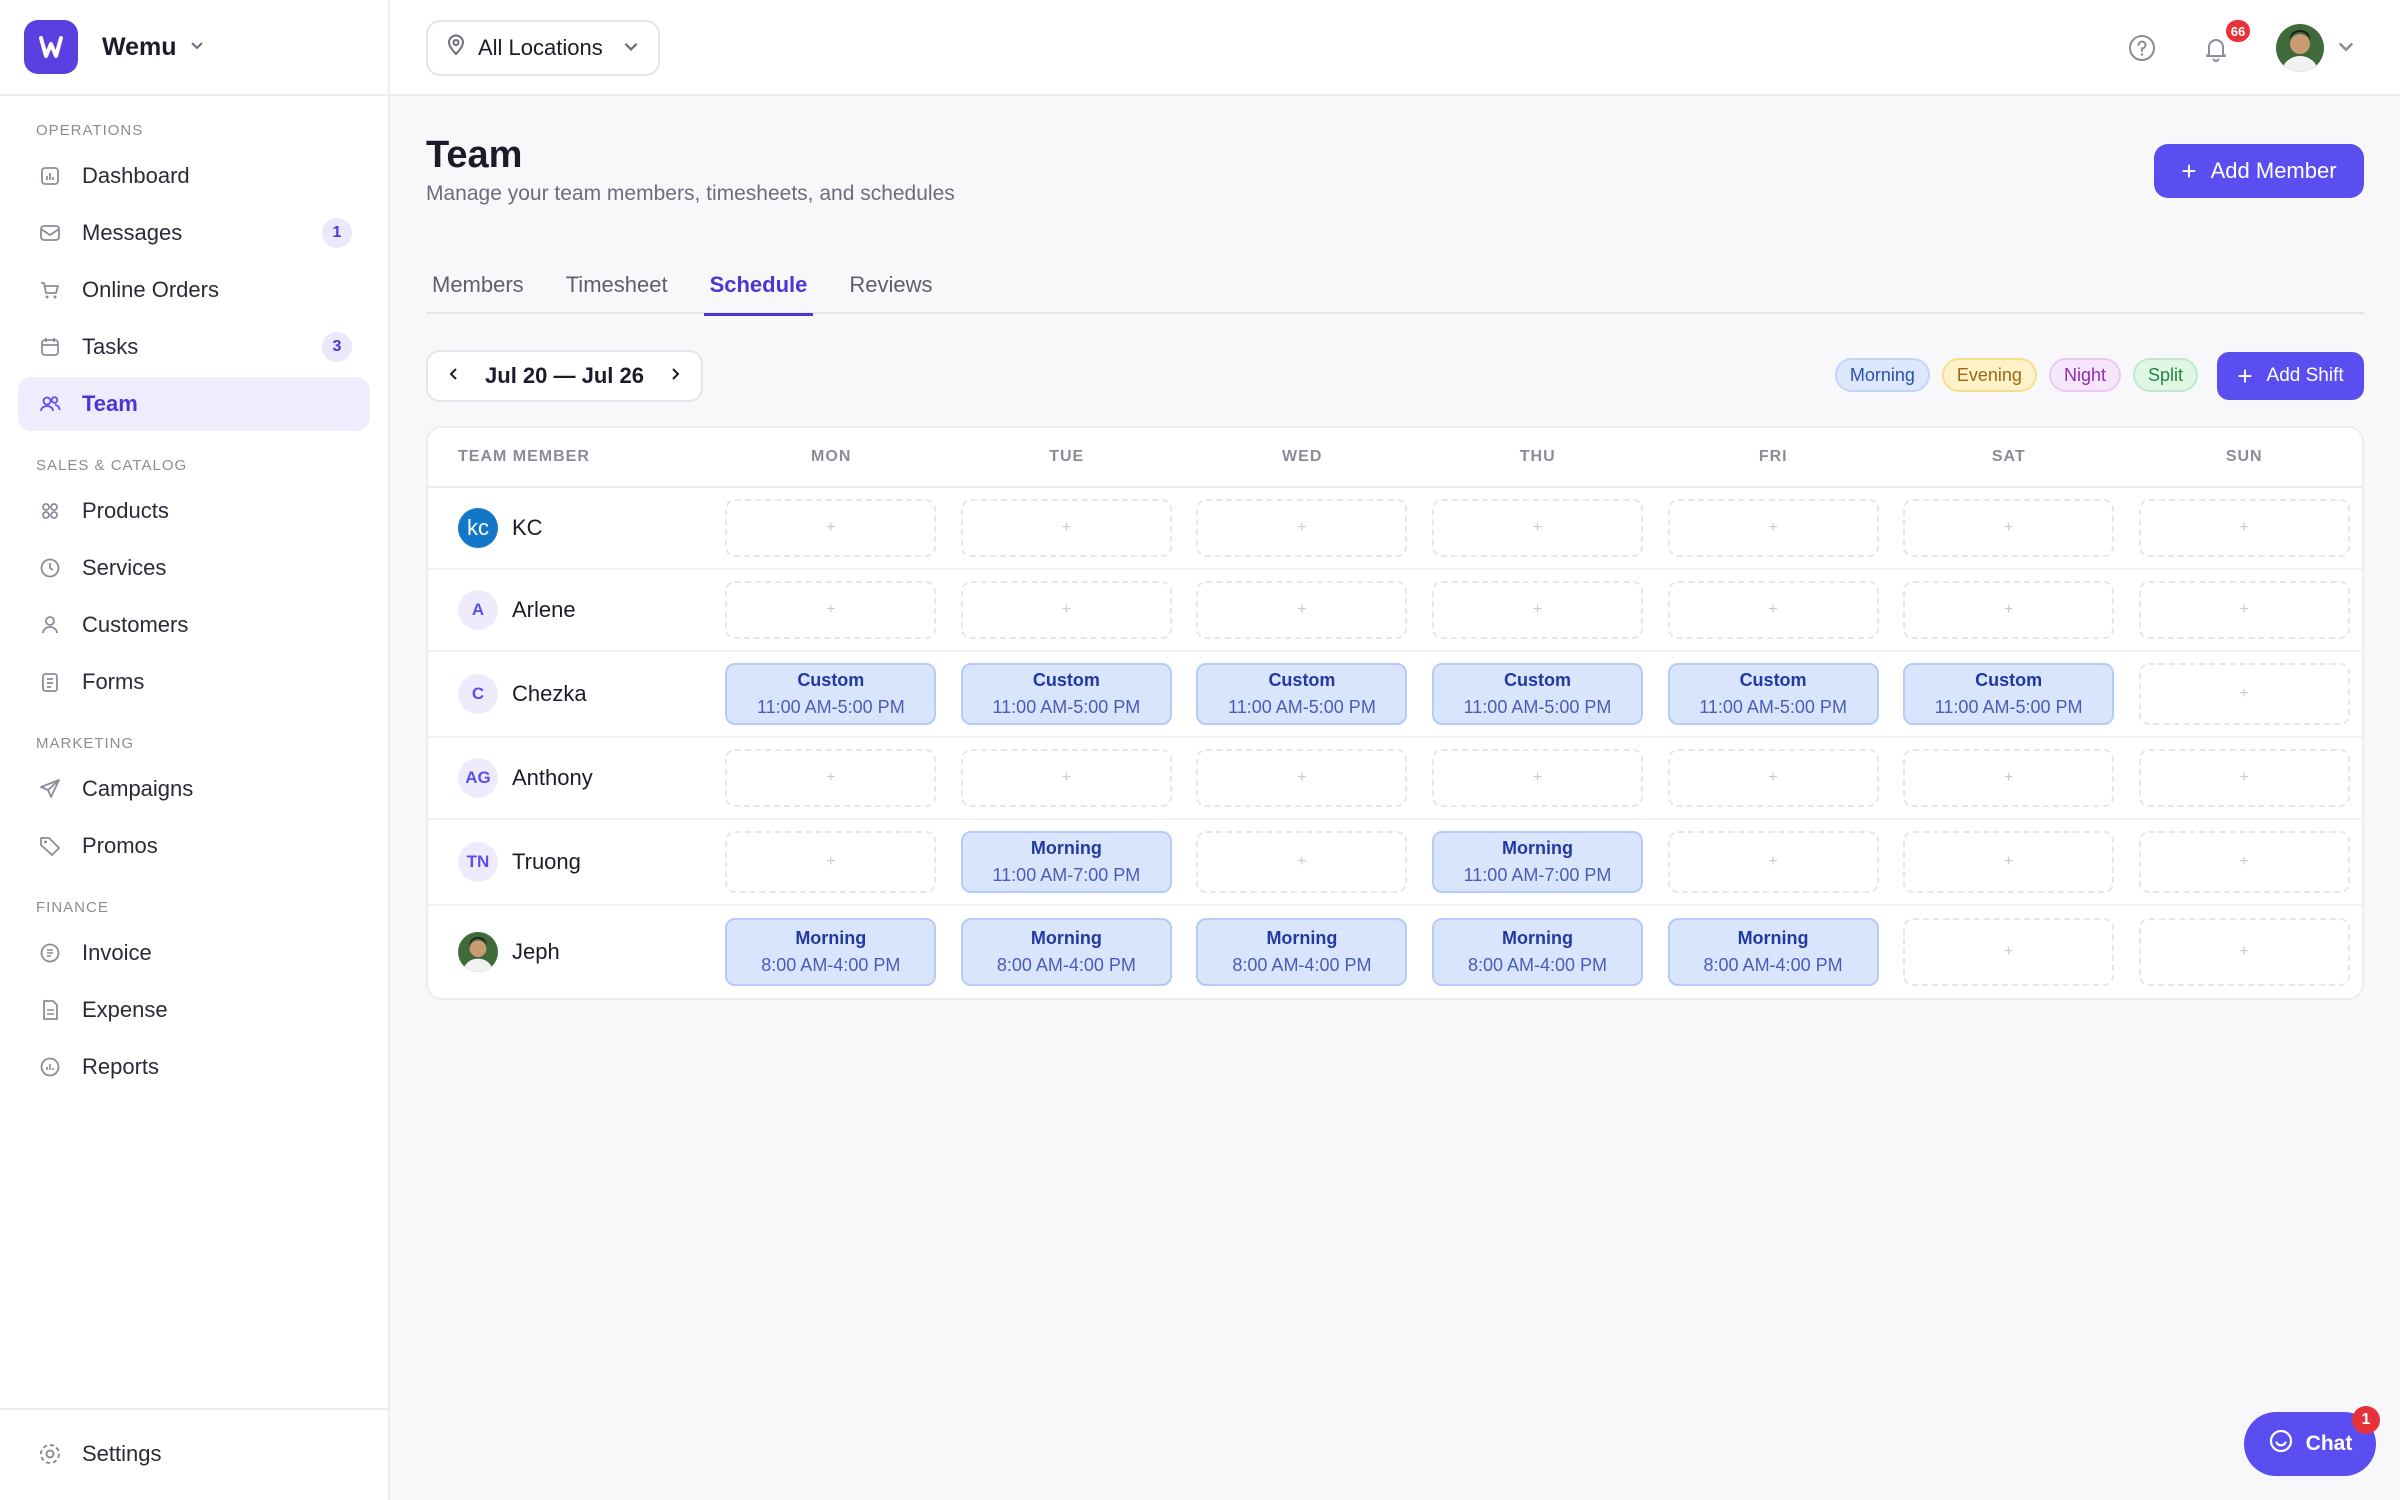 This screenshot has width=2400, height=1500. I want to click on schedule-row: kc KC + + + + + + +, so click(1395, 529).